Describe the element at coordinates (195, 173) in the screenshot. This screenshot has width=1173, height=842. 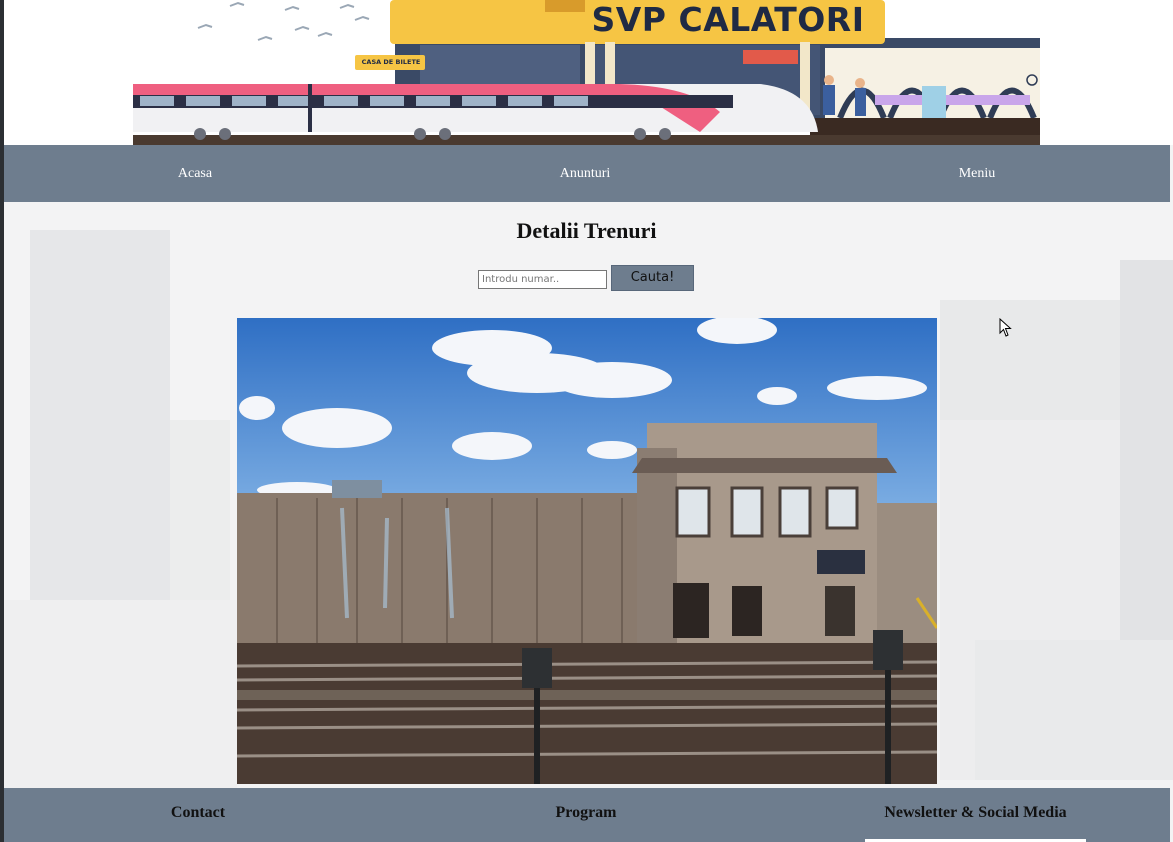
I see `nav-item-acasa: Acasa` at that location.